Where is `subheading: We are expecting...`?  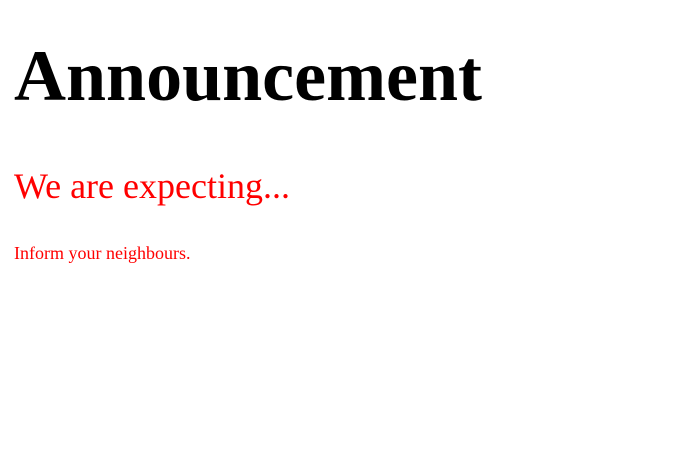 subheading: We are expecting... is located at coordinates (152, 186).